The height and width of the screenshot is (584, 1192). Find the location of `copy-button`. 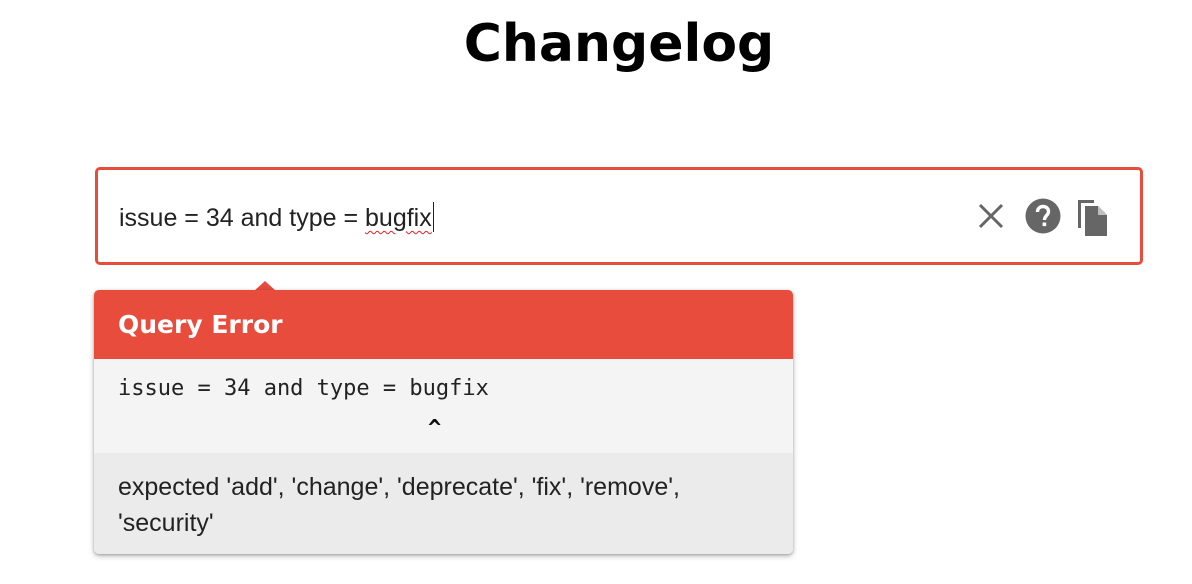

copy-button is located at coordinates (1092, 217).